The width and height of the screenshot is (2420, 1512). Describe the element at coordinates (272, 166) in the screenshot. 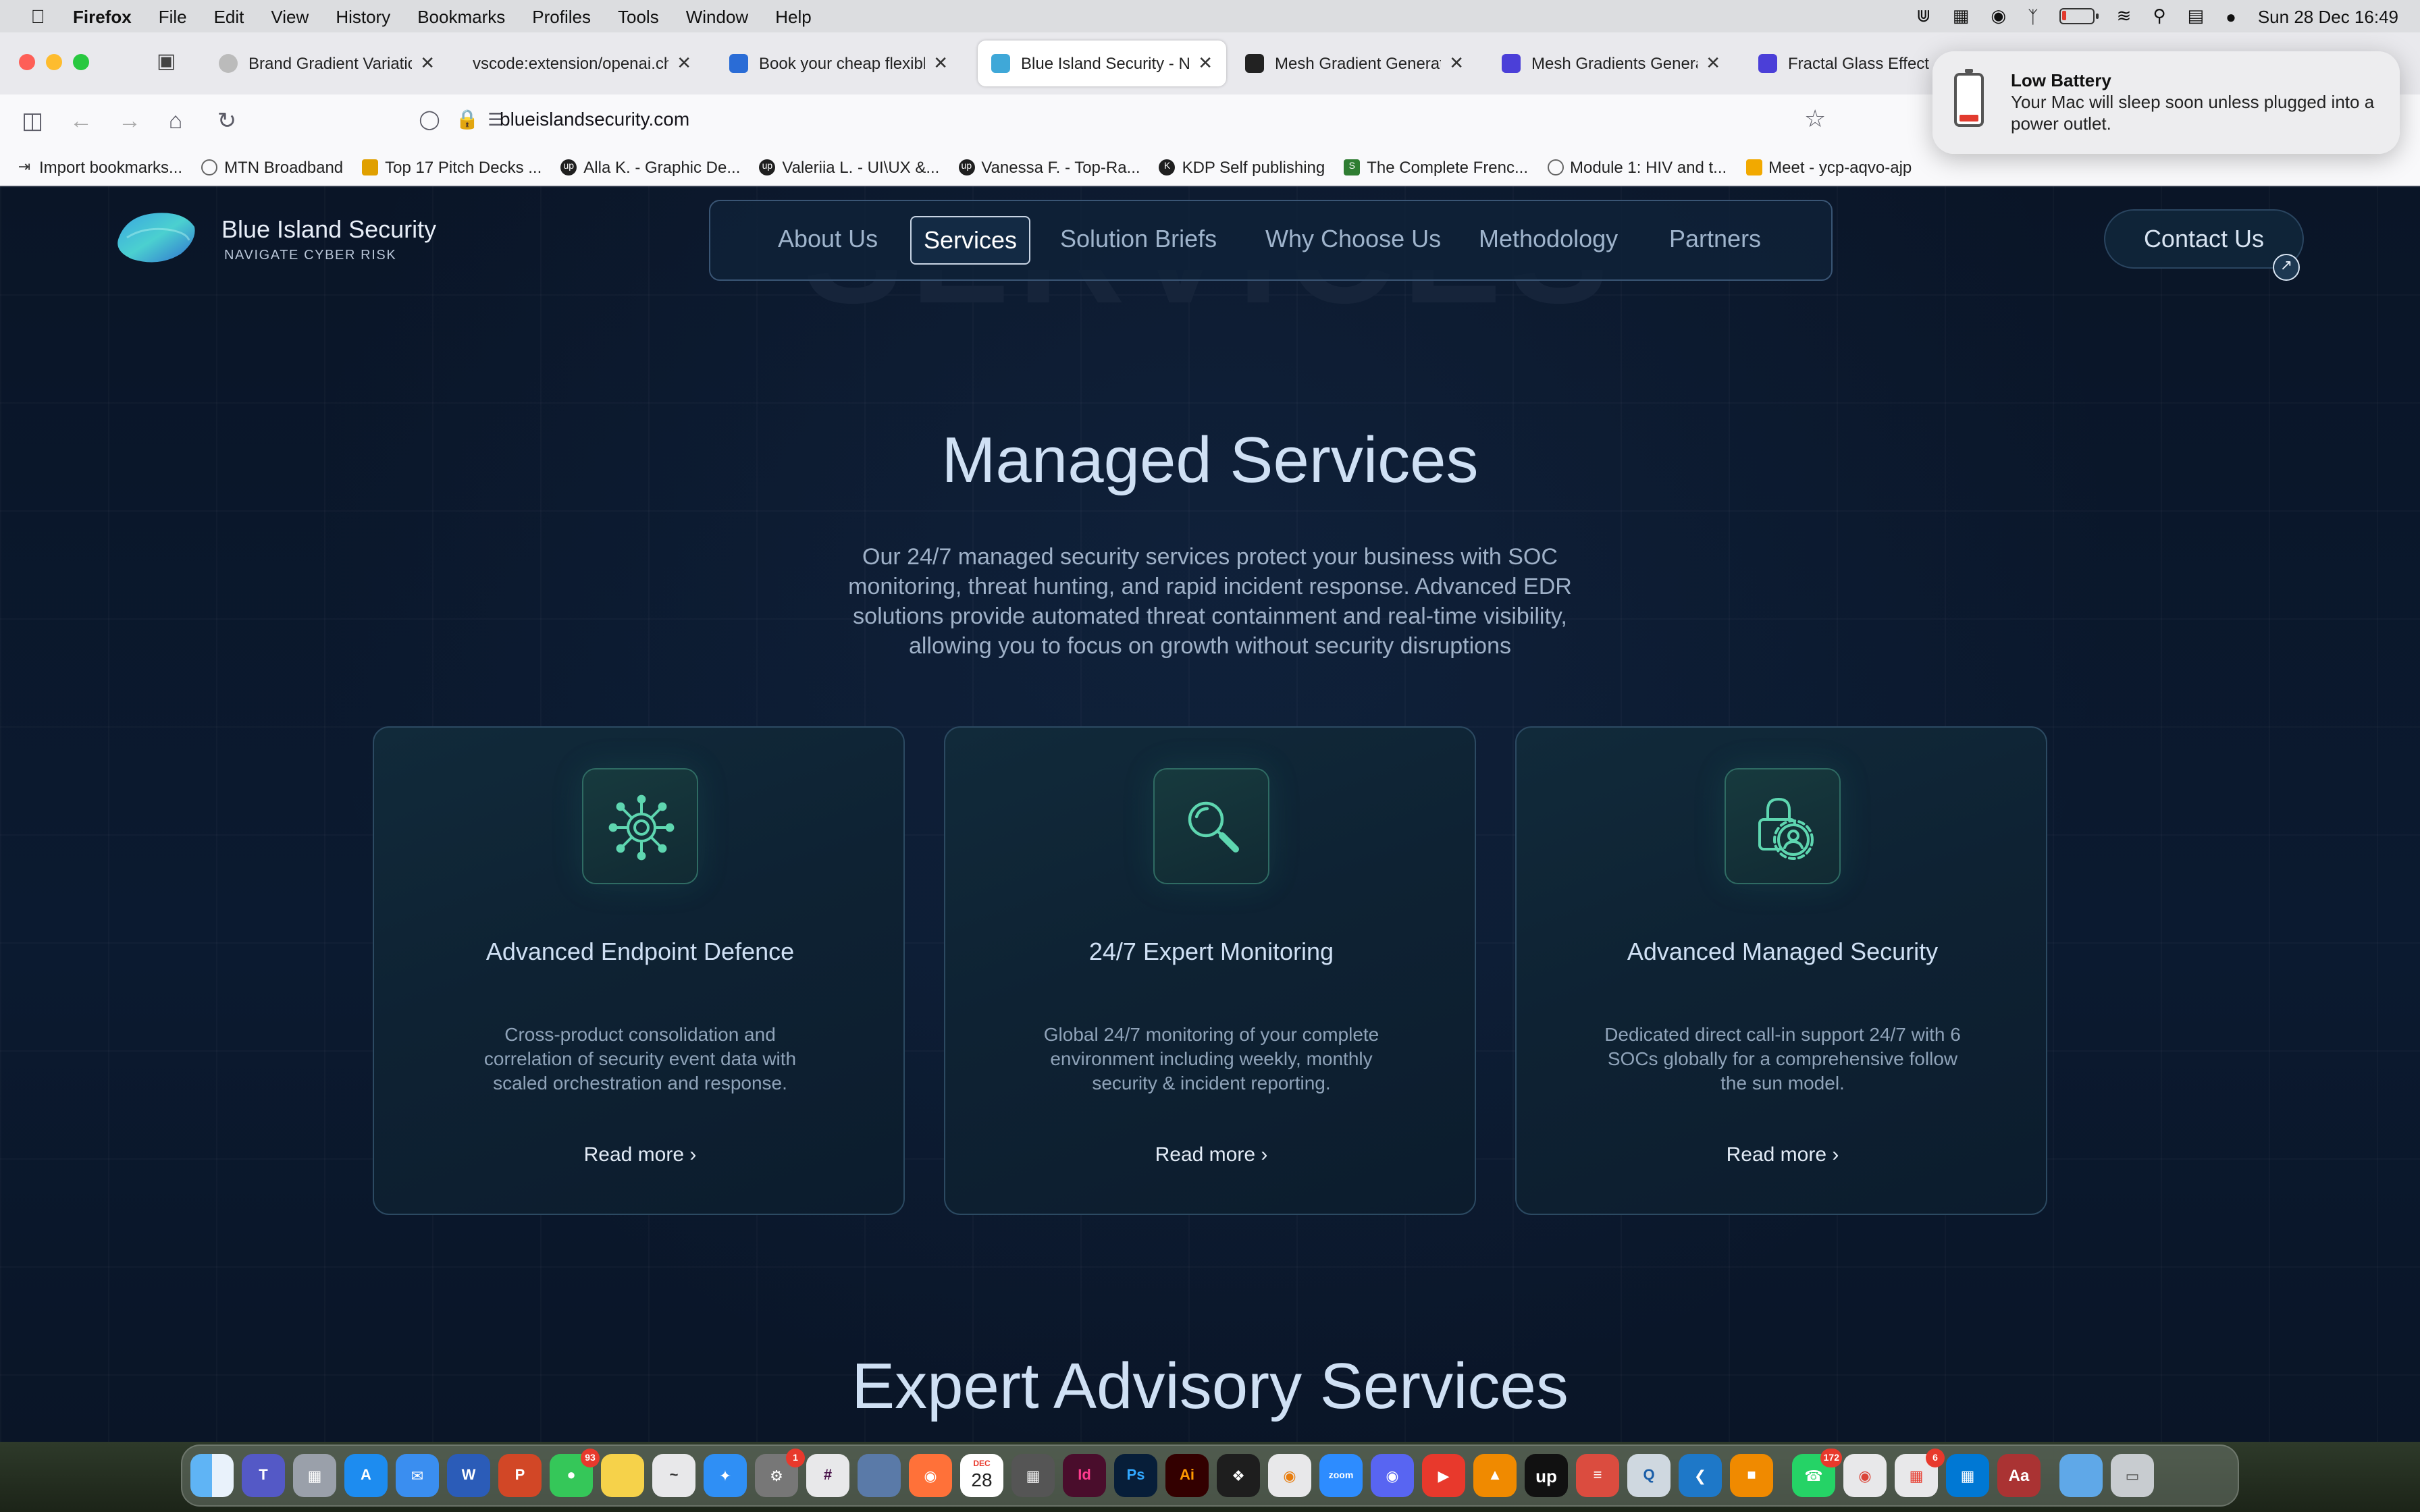

I see `bookmark-item: MTN Broadband` at that location.